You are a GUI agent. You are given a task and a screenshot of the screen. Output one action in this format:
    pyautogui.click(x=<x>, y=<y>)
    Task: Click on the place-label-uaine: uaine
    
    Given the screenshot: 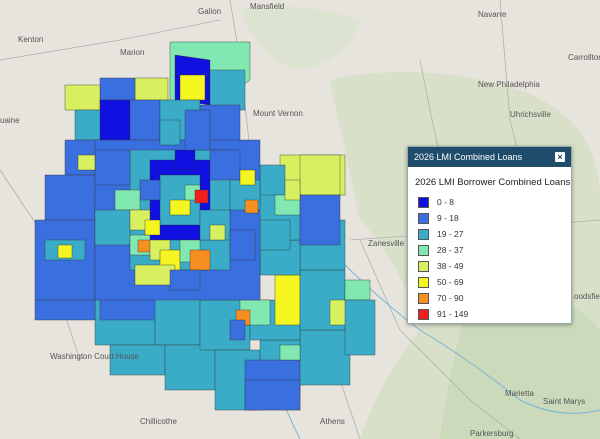 What is the action you would take?
    pyautogui.click(x=10, y=120)
    